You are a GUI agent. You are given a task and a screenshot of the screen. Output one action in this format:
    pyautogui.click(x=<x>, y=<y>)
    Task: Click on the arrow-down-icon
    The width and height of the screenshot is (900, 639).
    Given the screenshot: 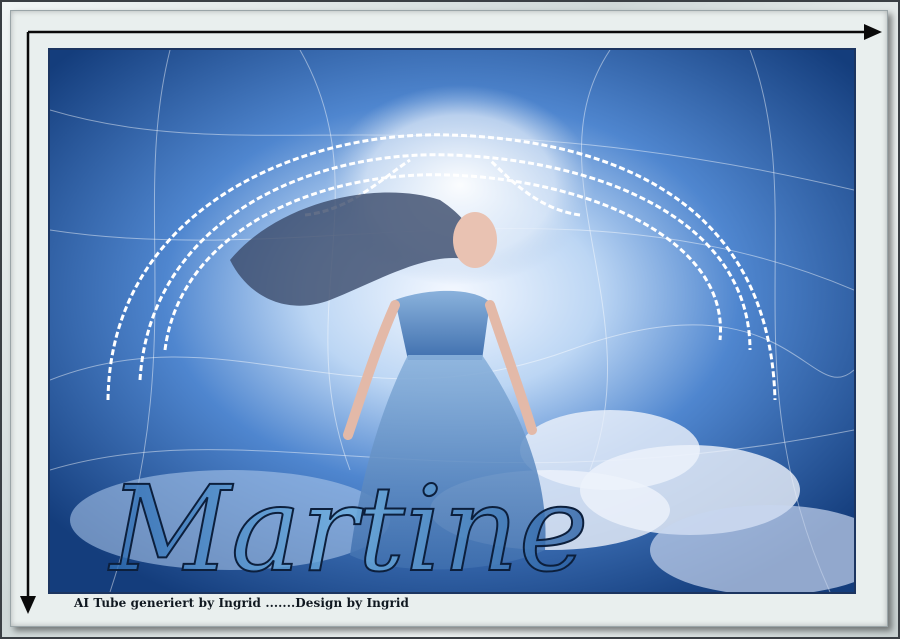 What is the action you would take?
    pyautogui.click(x=28, y=323)
    